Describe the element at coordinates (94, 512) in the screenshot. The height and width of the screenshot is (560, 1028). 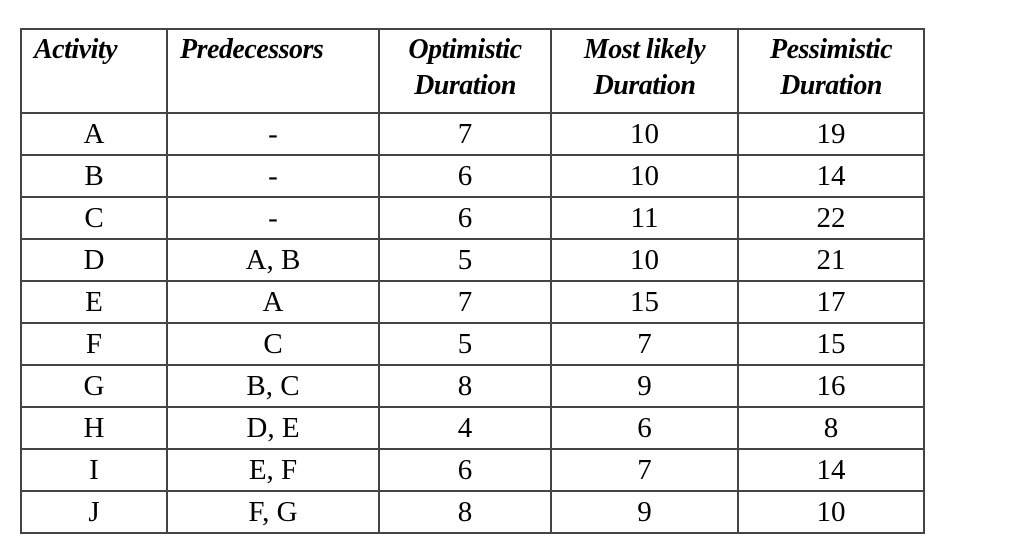
I see `cell-activity: J` at that location.